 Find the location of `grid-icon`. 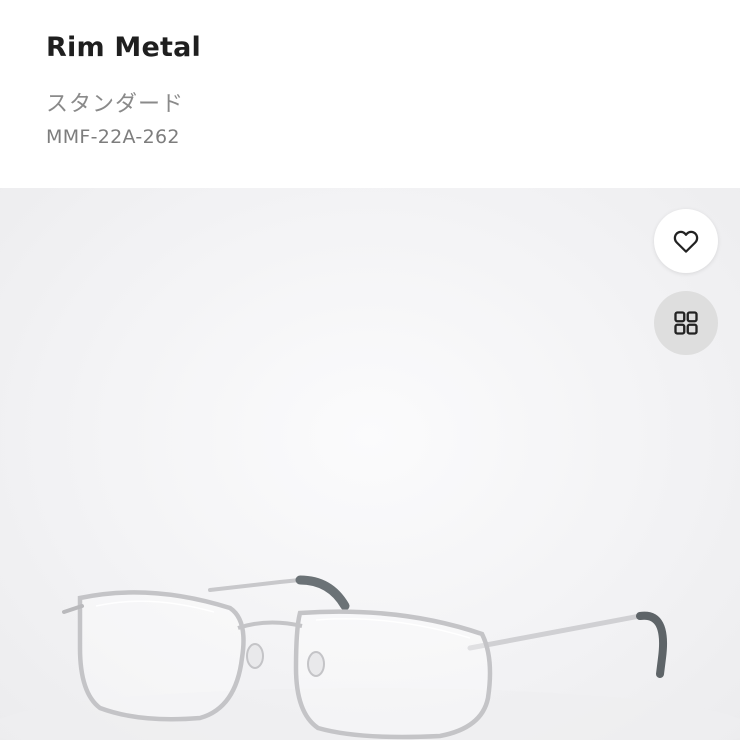

grid-icon is located at coordinates (686, 323).